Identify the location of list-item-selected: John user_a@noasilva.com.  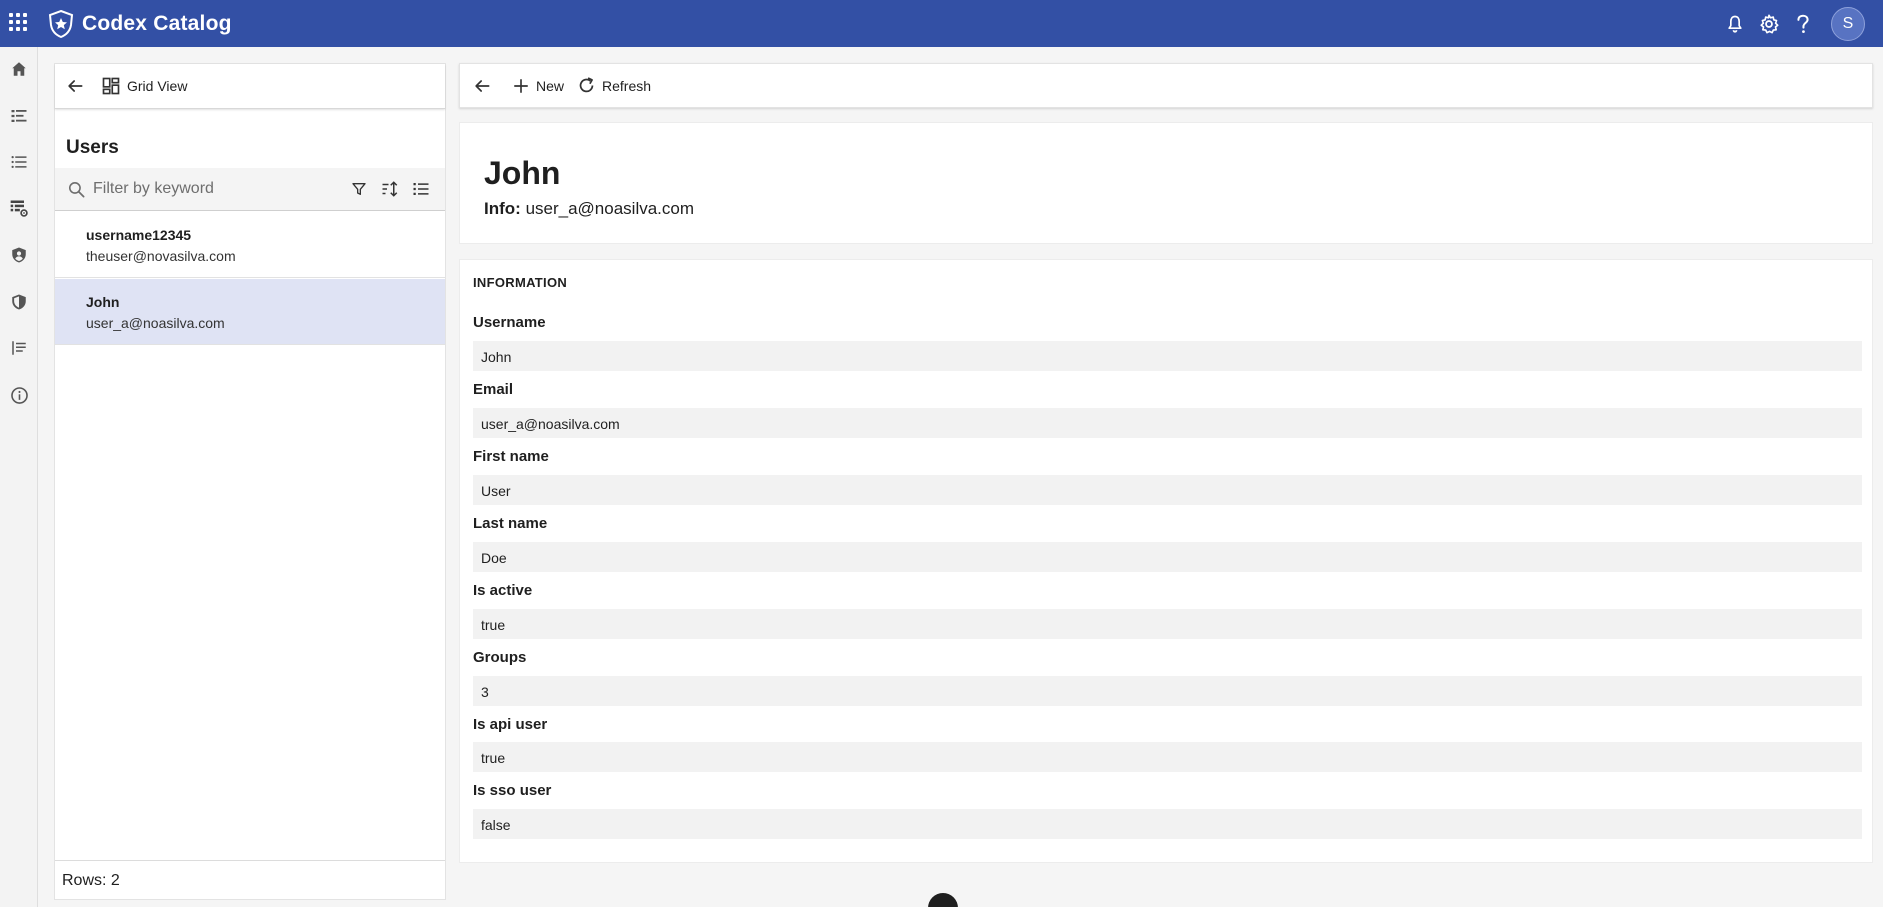
(250, 312).